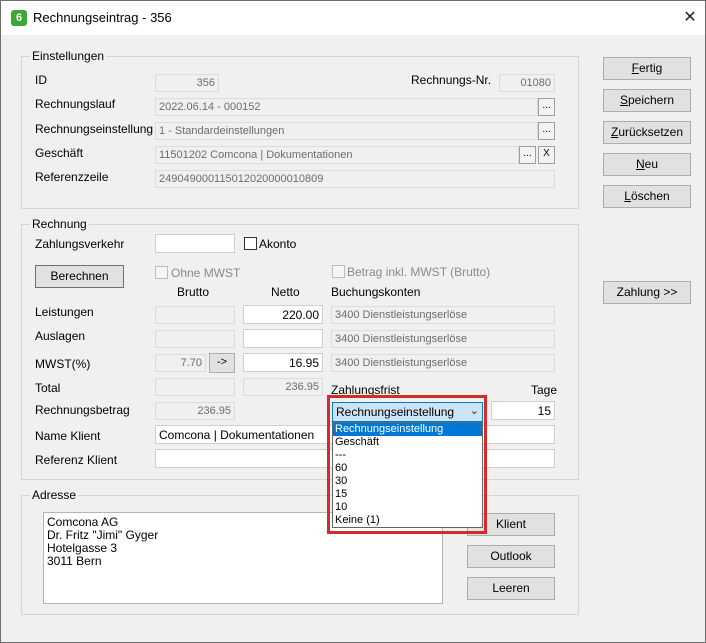  I want to click on leistungen-netto-input: 220.00, so click(283, 314).